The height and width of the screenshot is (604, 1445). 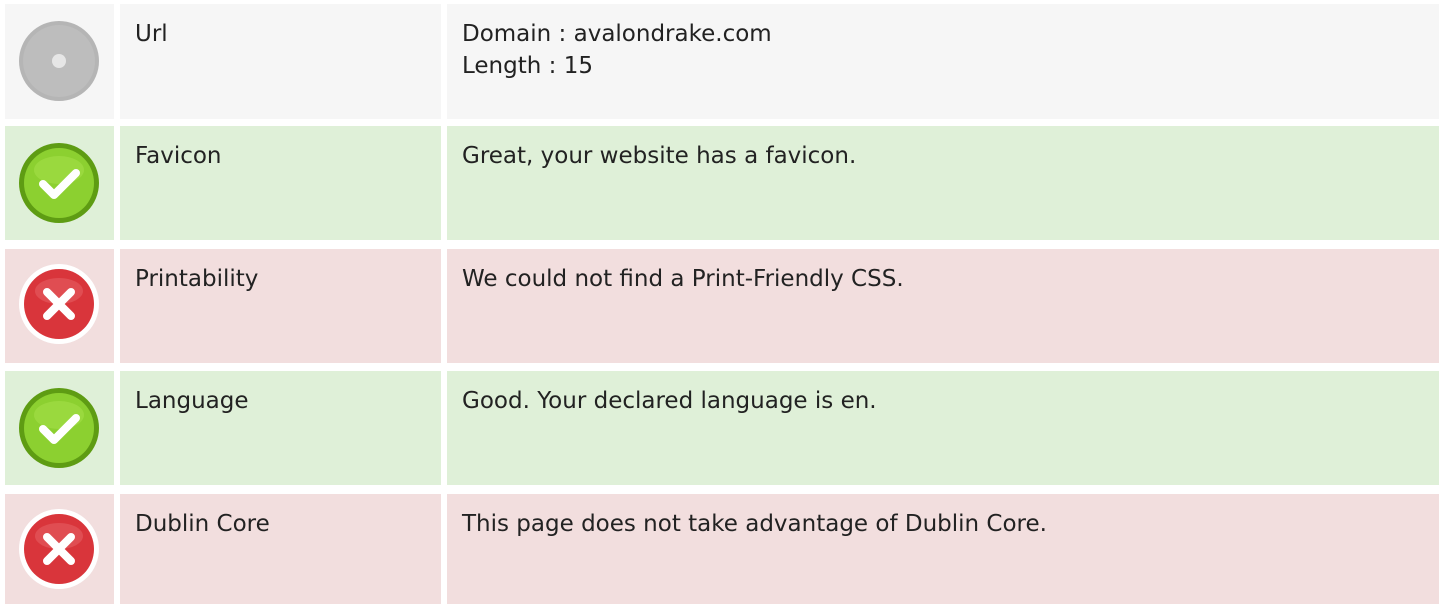 What do you see at coordinates (617, 34) in the screenshot?
I see `domain-text: Domain : avalondrake.com` at bounding box center [617, 34].